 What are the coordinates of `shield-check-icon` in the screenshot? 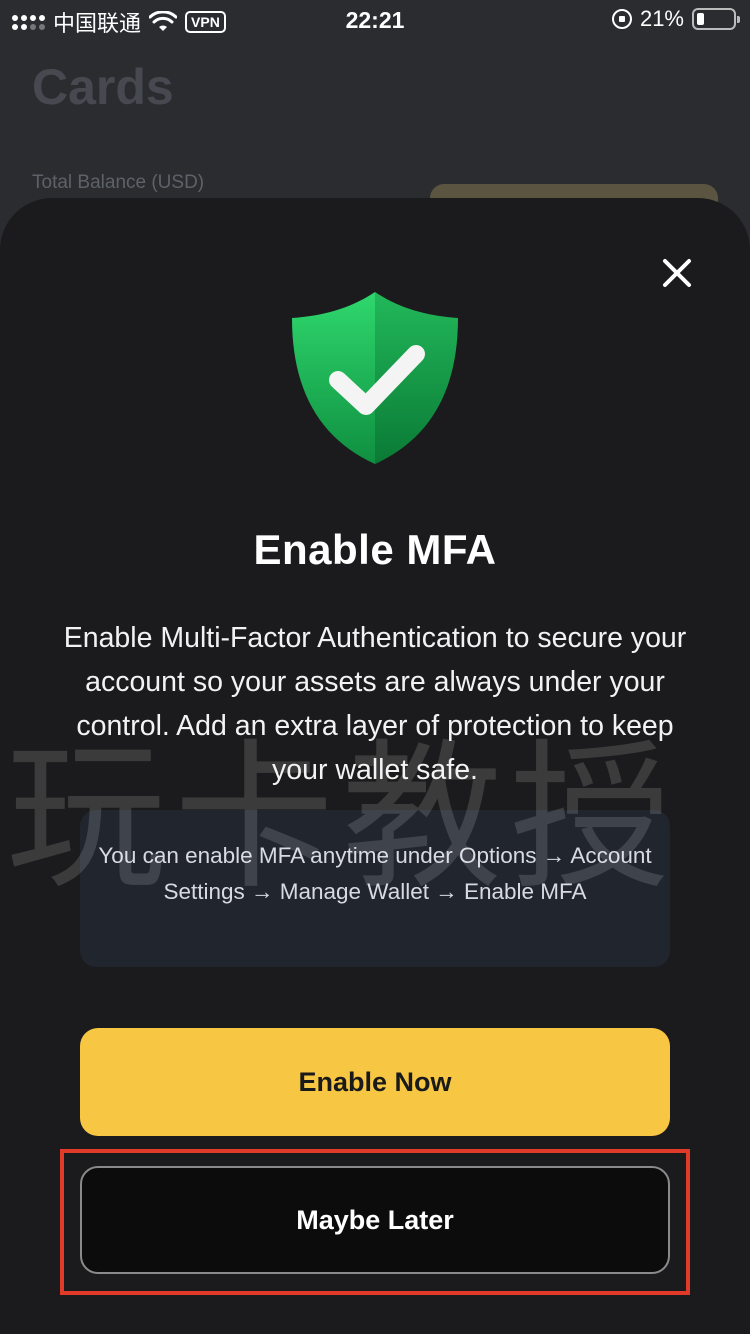 It's located at (375, 378).